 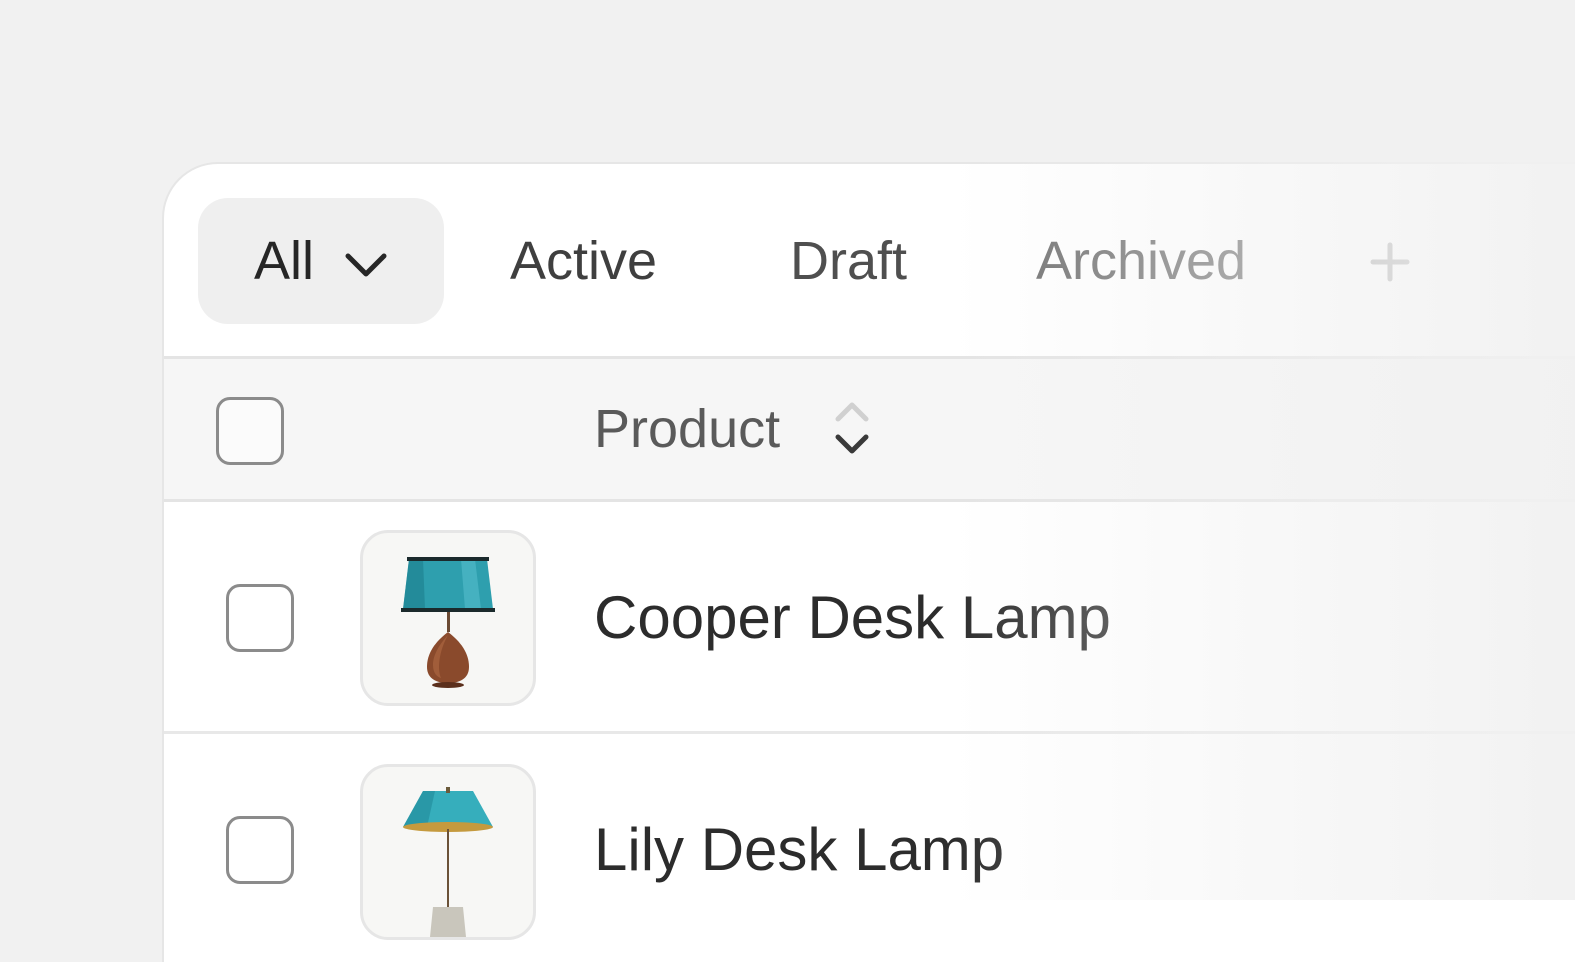 I want to click on tab-draft: Draft, so click(x=848, y=261).